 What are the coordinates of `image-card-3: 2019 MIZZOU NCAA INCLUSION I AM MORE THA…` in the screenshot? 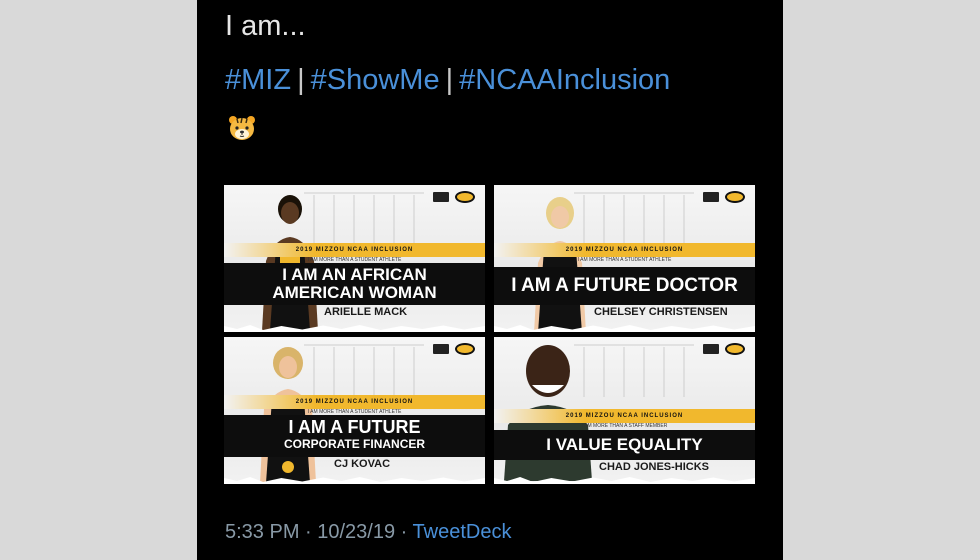 It's located at (354, 410).